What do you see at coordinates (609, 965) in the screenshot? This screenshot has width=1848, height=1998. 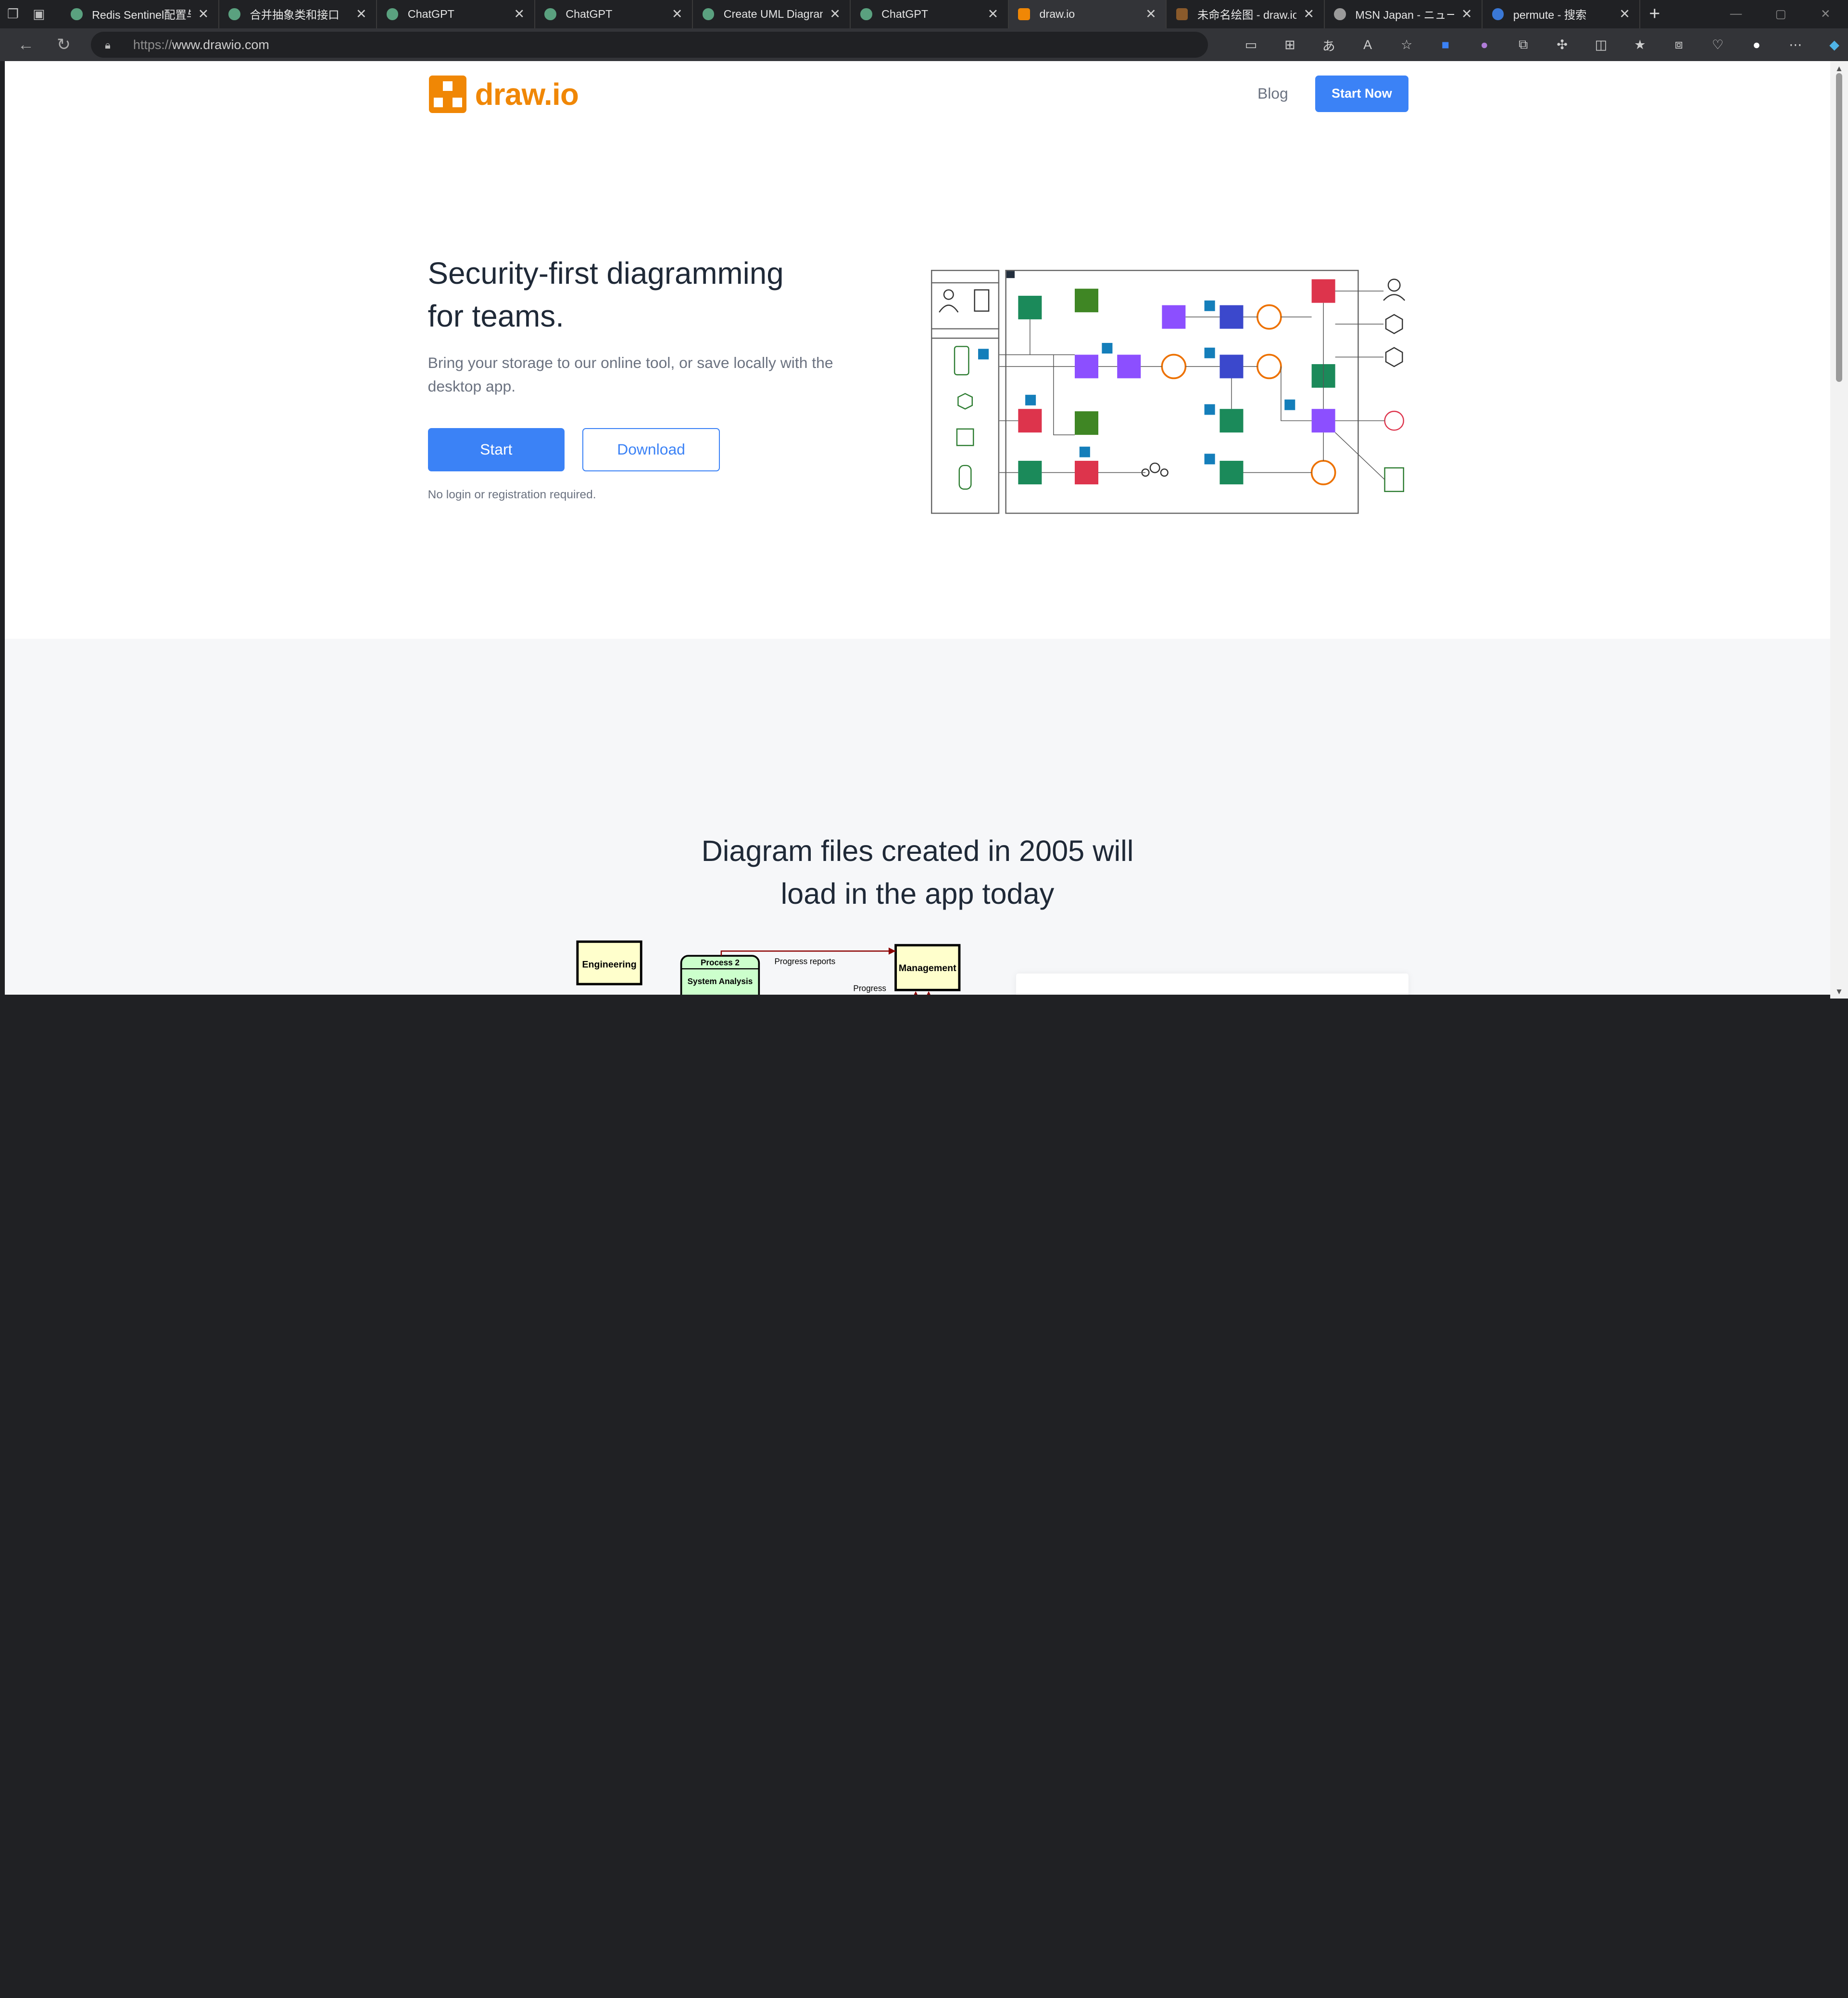 I see `uml-engineering-label: Engineering` at bounding box center [609, 965].